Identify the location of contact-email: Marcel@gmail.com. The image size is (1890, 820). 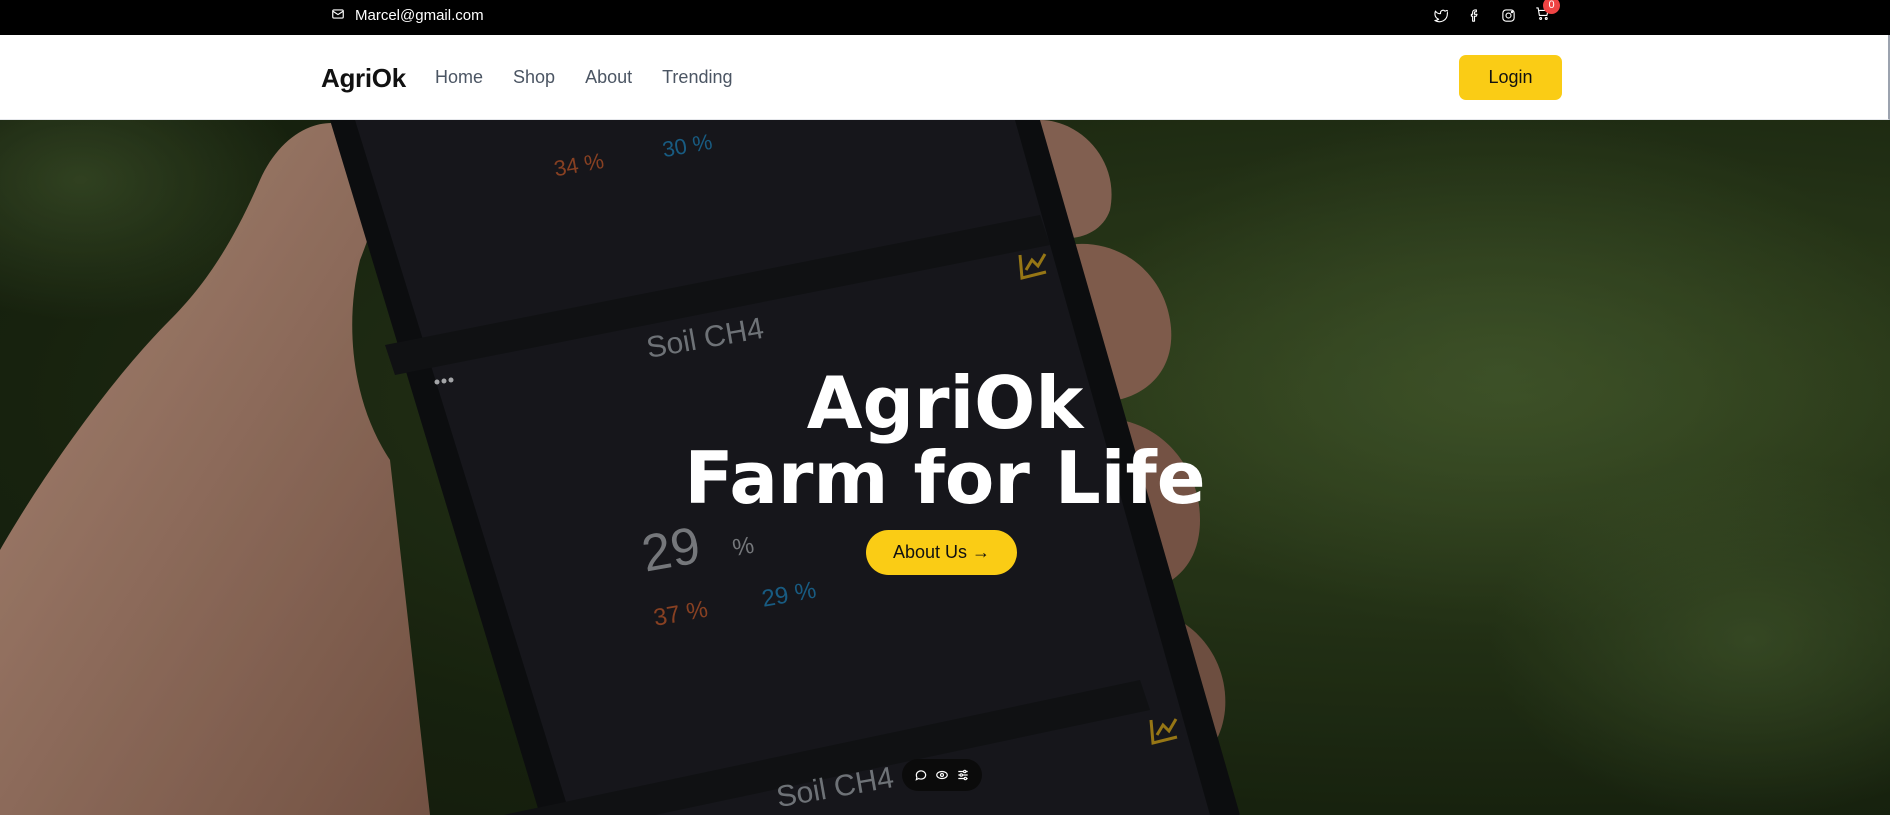
(407, 15).